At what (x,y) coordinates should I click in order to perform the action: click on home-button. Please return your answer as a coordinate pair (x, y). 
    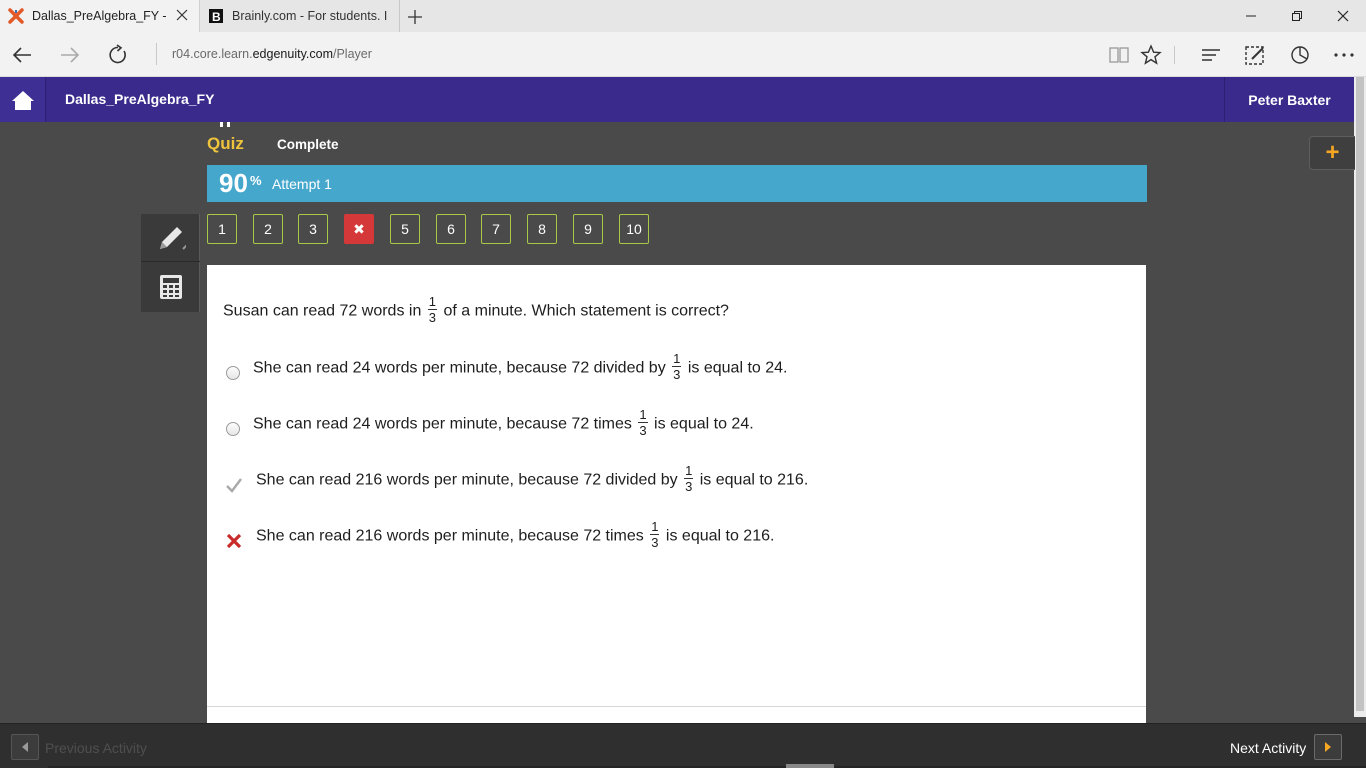
    Looking at the image, I should click on (23, 99).